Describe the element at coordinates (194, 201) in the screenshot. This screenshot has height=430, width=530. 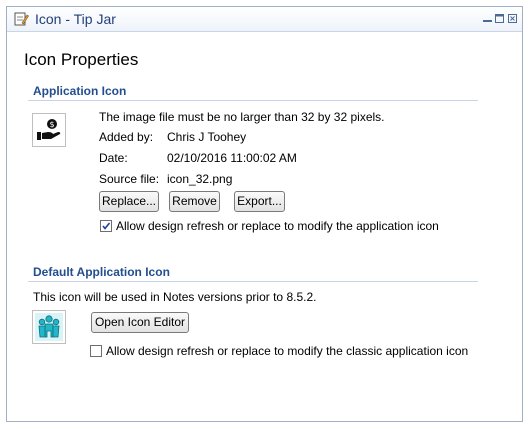
I see `remove-button: Remove` at that location.